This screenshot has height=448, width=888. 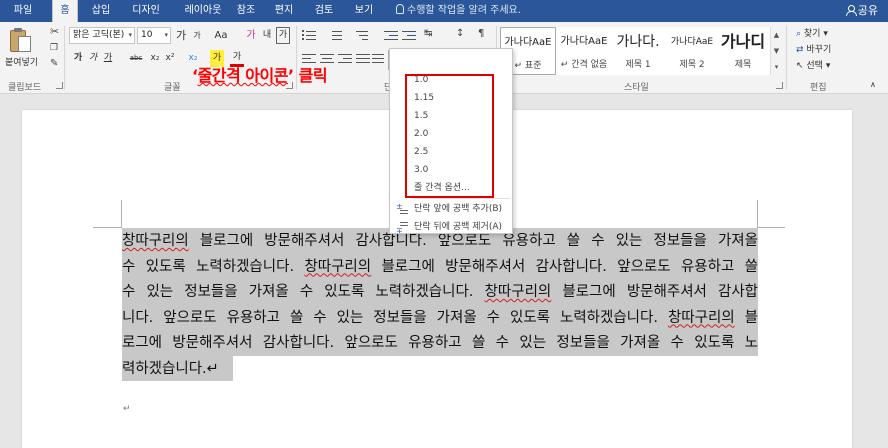 What do you see at coordinates (170, 368) in the screenshot?
I see `text-run: 력하겠습니다.↵` at bounding box center [170, 368].